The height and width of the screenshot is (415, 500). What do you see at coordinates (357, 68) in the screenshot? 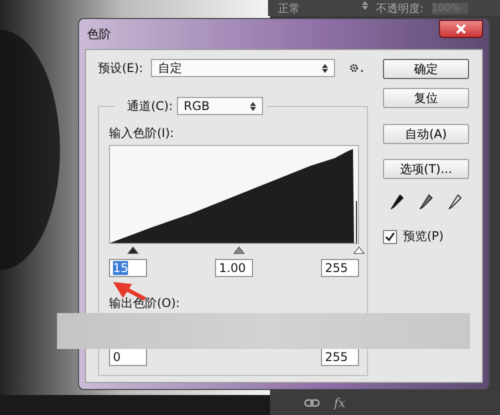
I see `gear-icon` at bounding box center [357, 68].